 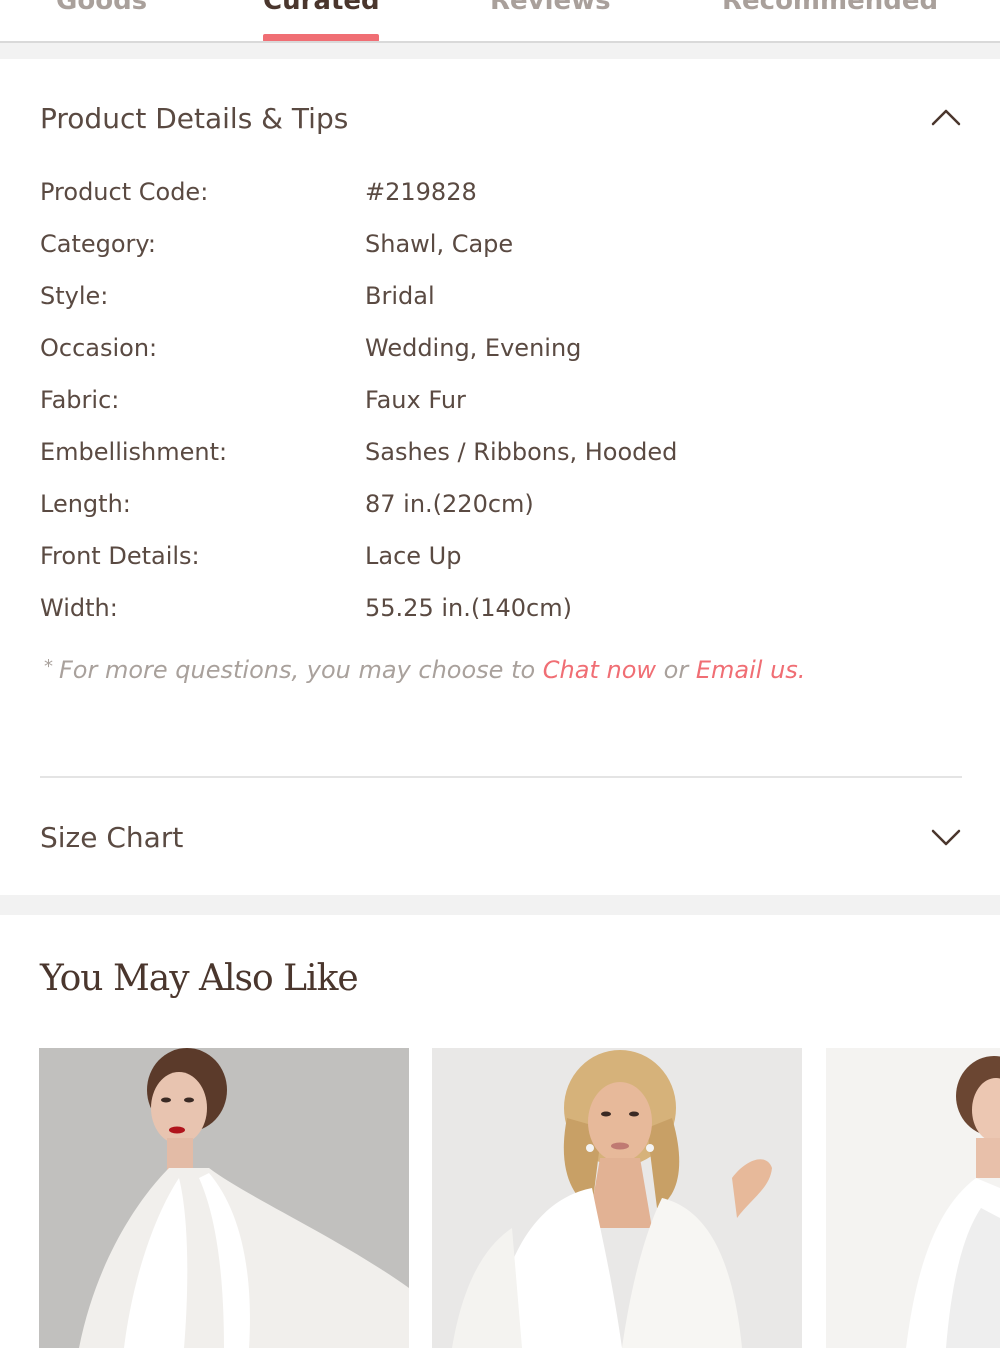 I want to click on detail-value: 87 in.(220cm), so click(x=449, y=504).